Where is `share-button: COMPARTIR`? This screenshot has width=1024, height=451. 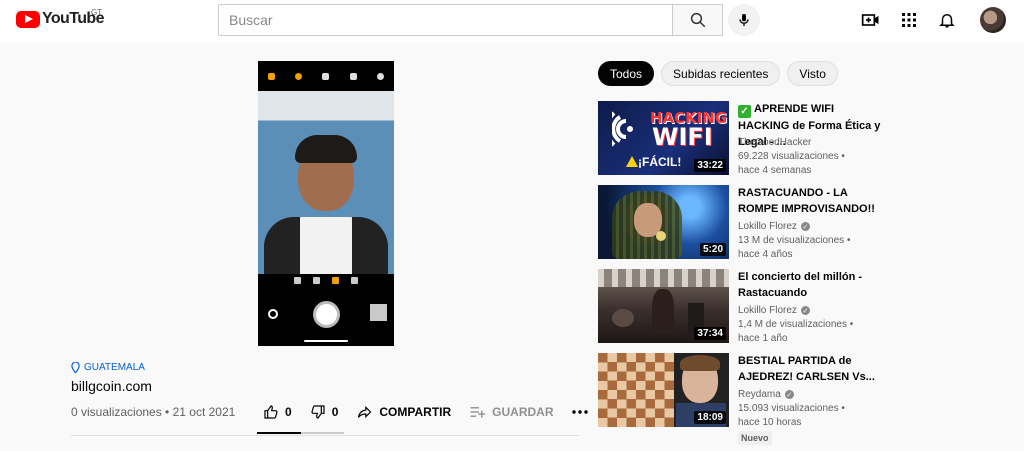
share-button: COMPARTIR is located at coordinates (403, 412).